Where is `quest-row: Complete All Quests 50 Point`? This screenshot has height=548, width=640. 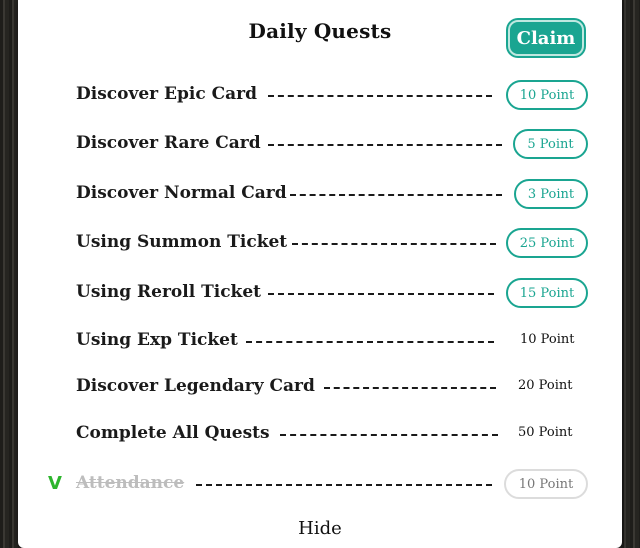 quest-row: Complete All Quests 50 Point is located at coordinates (320, 435).